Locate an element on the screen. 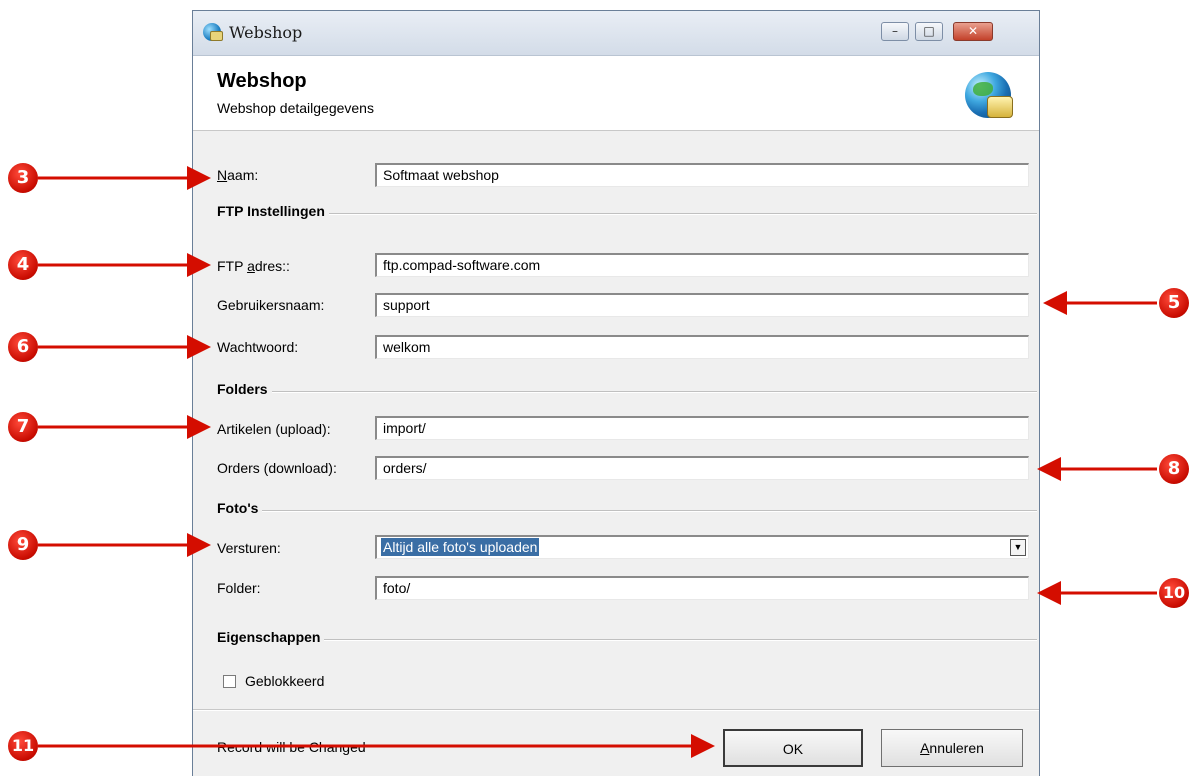 This screenshot has height=776, width=1197. folder-label: Folder: is located at coordinates (239, 588).